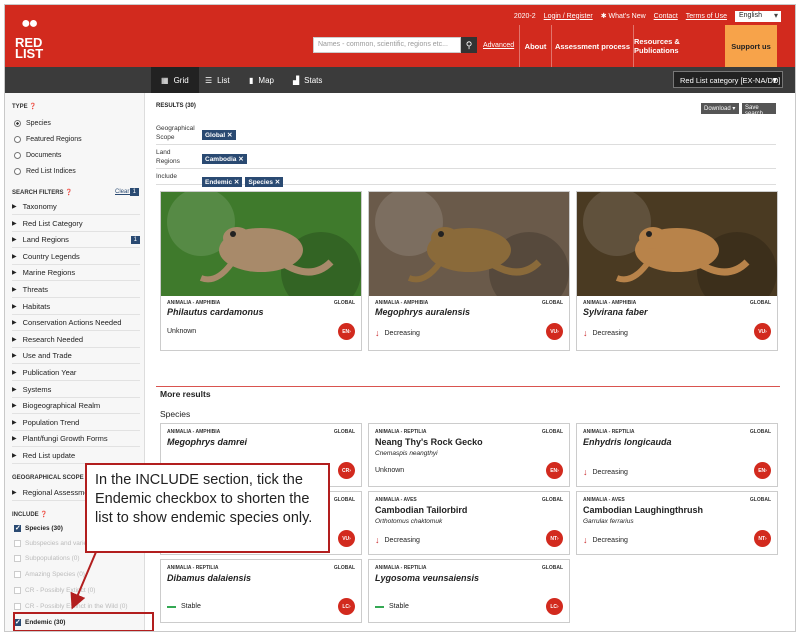  I want to click on filter-habitats: ▶ Habitats, so click(76, 307).